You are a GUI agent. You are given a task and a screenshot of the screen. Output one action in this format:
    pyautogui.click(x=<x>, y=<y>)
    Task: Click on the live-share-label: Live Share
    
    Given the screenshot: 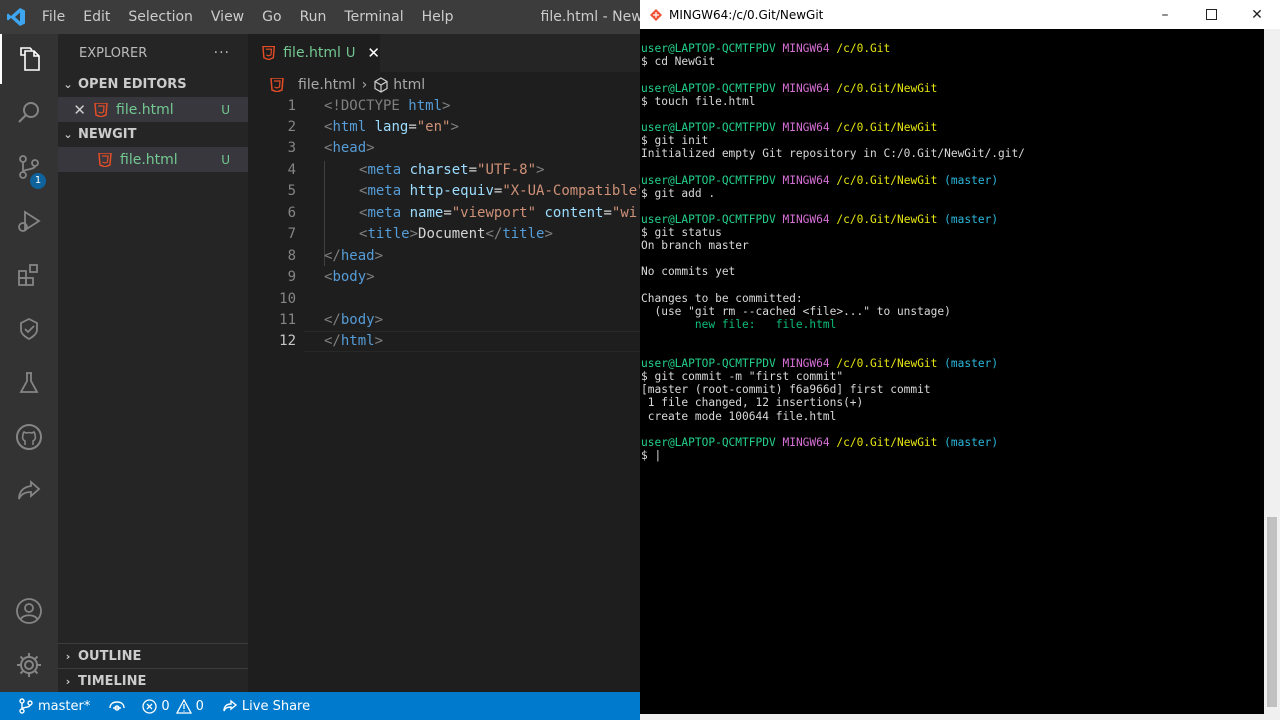 What is the action you would take?
    pyautogui.click(x=276, y=706)
    